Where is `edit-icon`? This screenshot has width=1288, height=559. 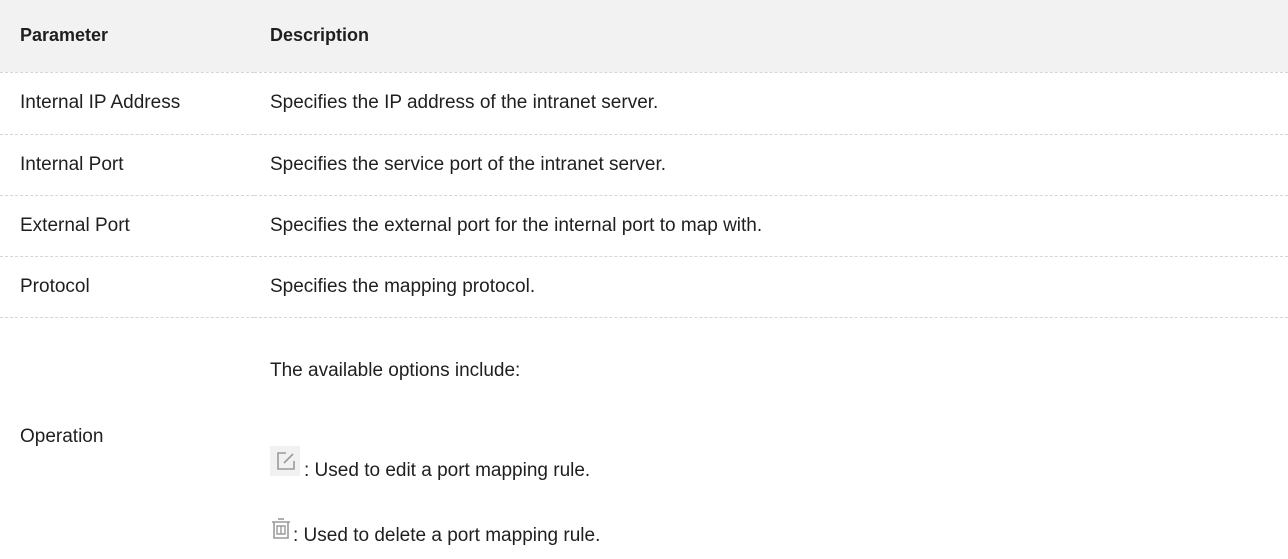 edit-icon is located at coordinates (285, 460).